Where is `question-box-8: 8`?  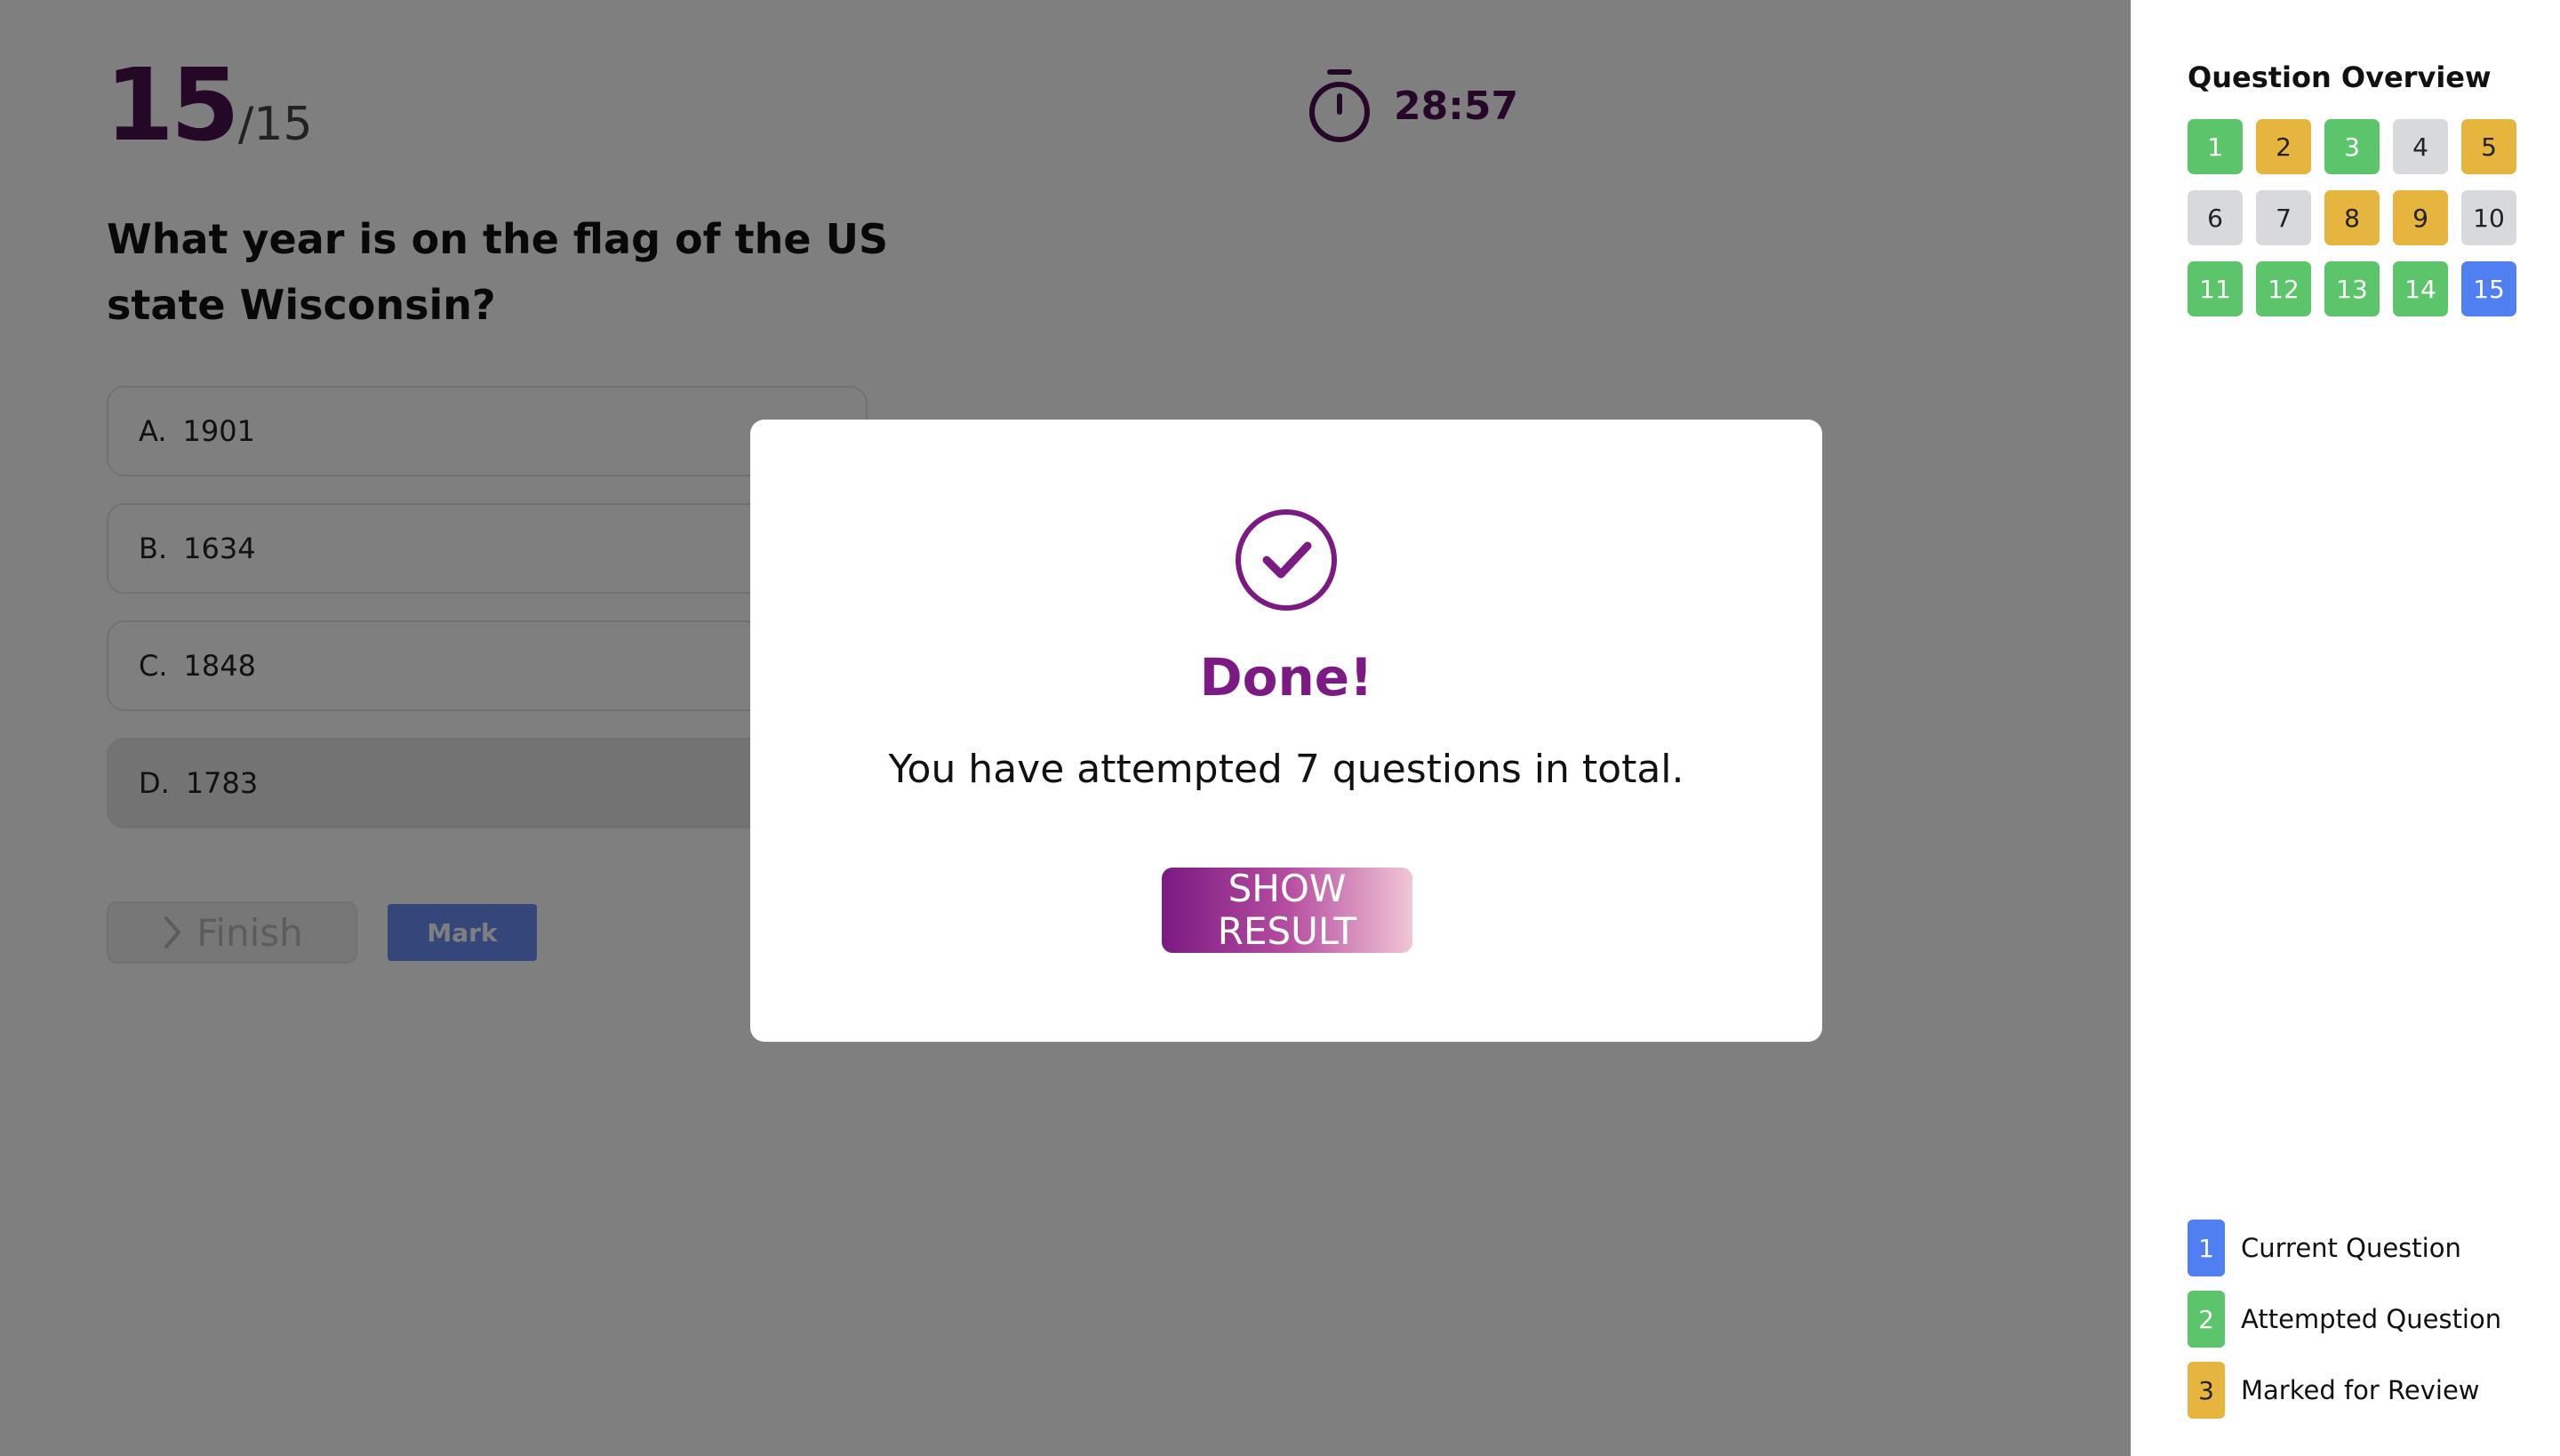 question-box-8: 8 is located at coordinates (2352, 217).